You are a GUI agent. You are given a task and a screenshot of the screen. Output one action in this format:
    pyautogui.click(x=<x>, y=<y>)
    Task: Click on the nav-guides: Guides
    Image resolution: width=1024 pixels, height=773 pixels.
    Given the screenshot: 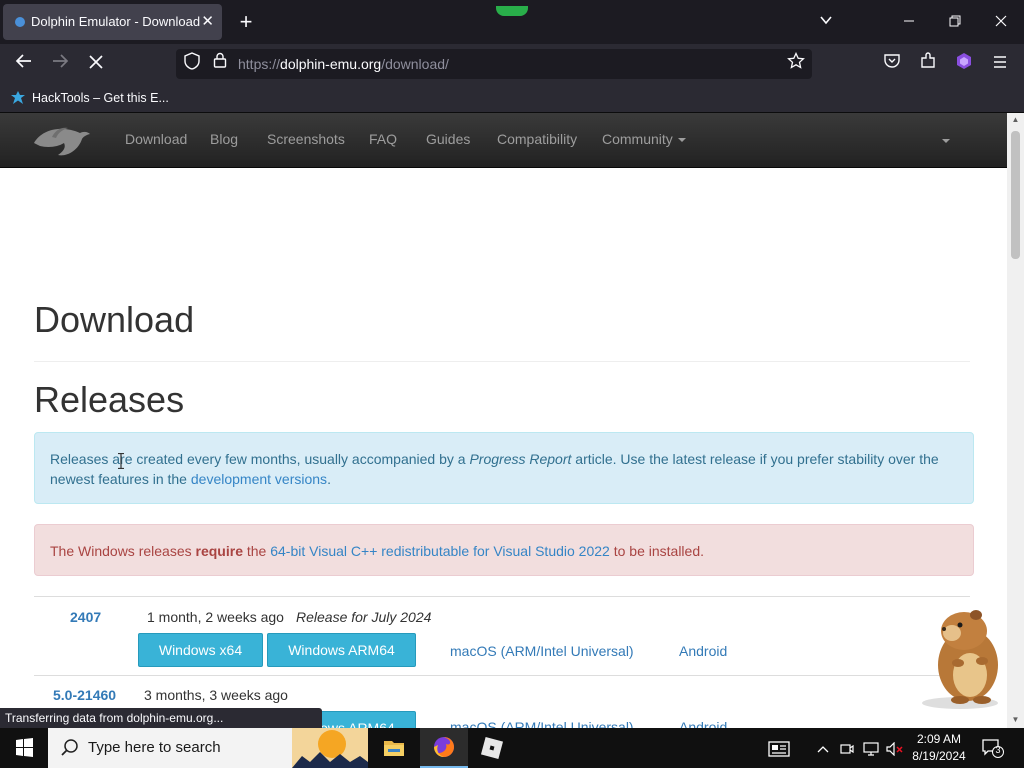 What is the action you would take?
    pyautogui.click(x=448, y=140)
    